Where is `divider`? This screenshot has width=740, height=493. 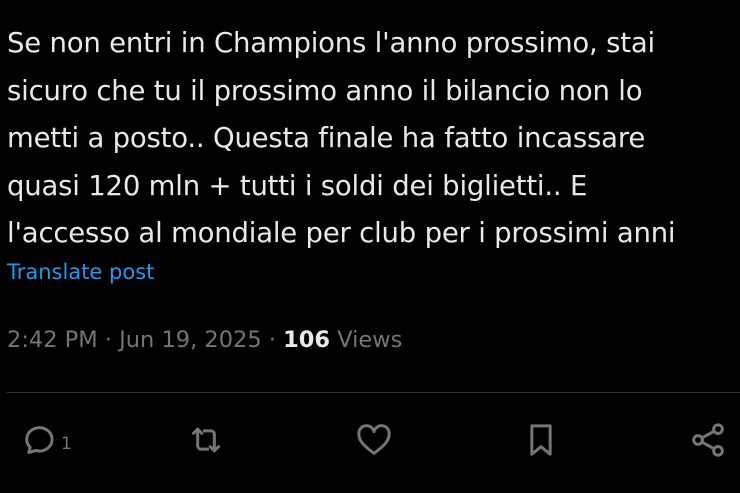
divider is located at coordinates (373, 392).